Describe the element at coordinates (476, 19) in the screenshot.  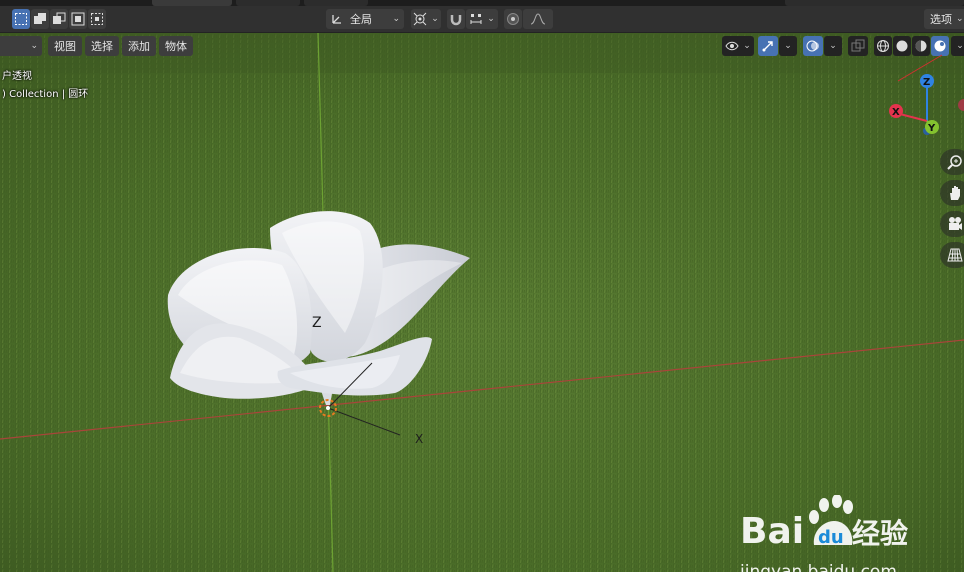
I see `snap-increment-icon` at that location.